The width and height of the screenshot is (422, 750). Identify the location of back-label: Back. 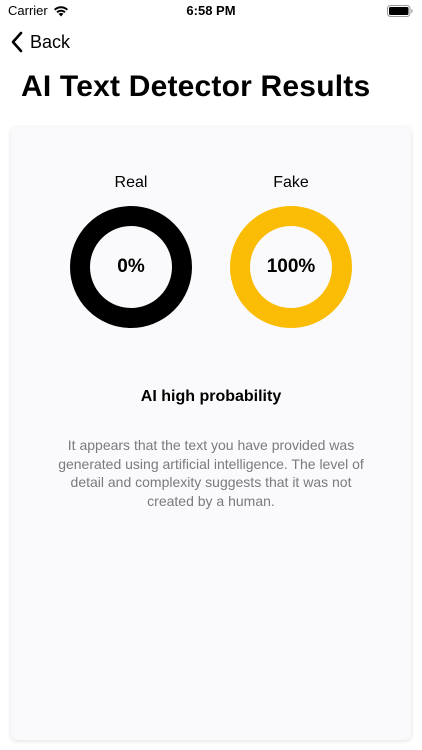
(50, 41).